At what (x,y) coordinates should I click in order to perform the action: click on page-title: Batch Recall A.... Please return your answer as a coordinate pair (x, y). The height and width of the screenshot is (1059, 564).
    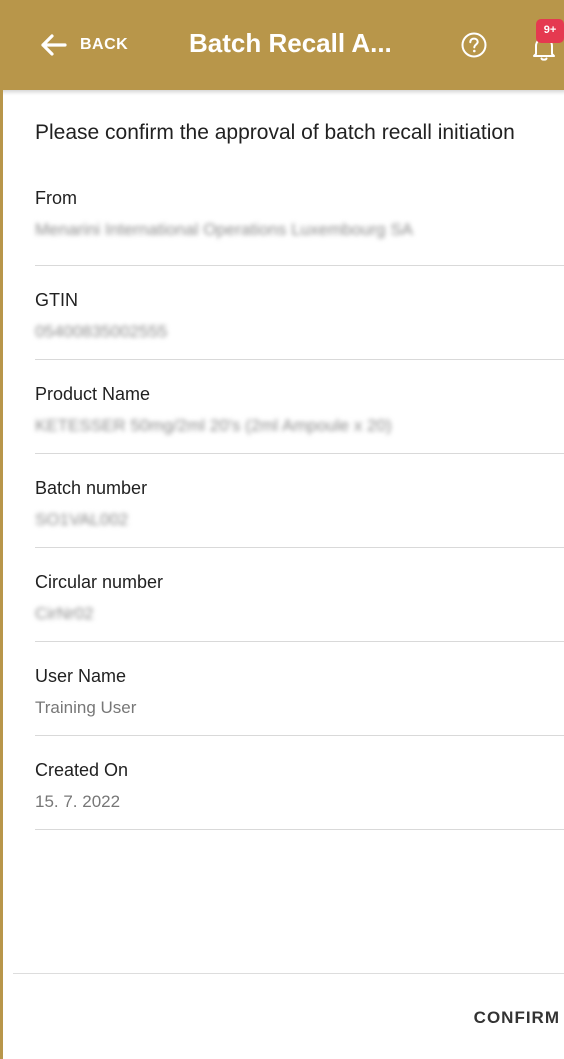
    Looking at the image, I should click on (290, 43).